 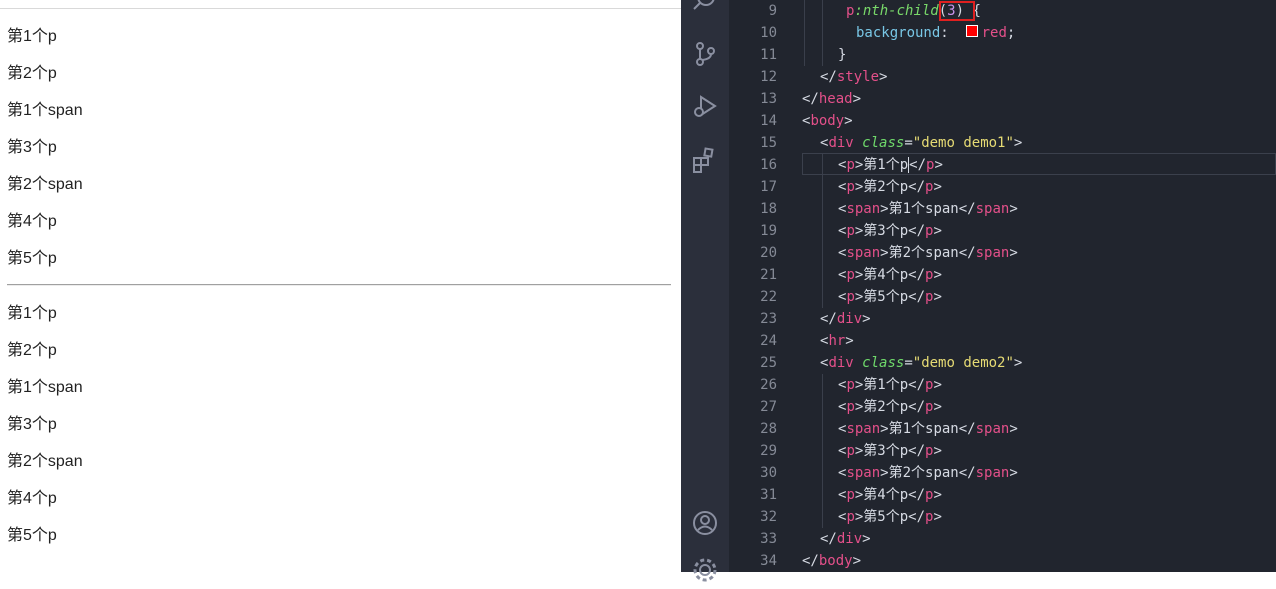 I want to click on code-line: 29 <p>第3个p</p>, so click(x=1002, y=451).